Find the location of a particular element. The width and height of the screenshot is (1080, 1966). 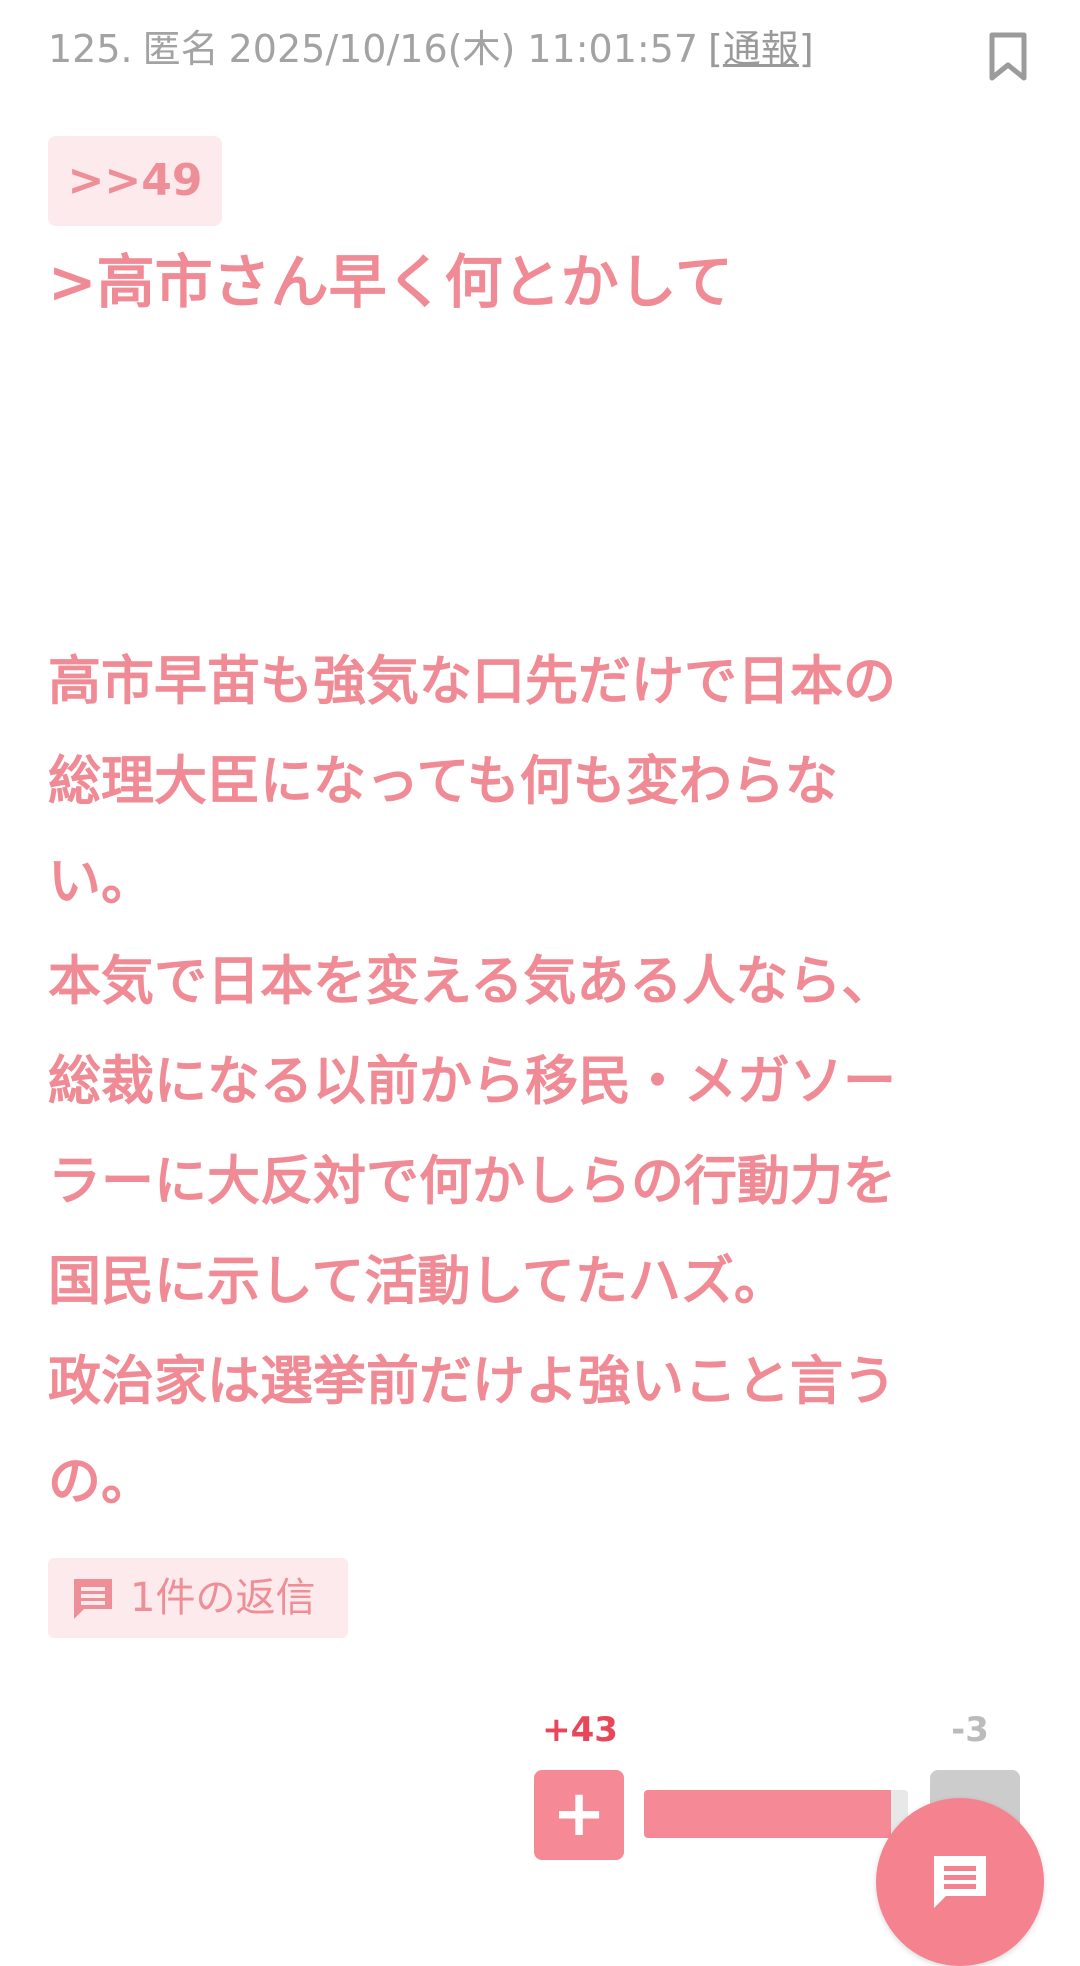

report-link: [通報] is located at coordinates (761, 49).